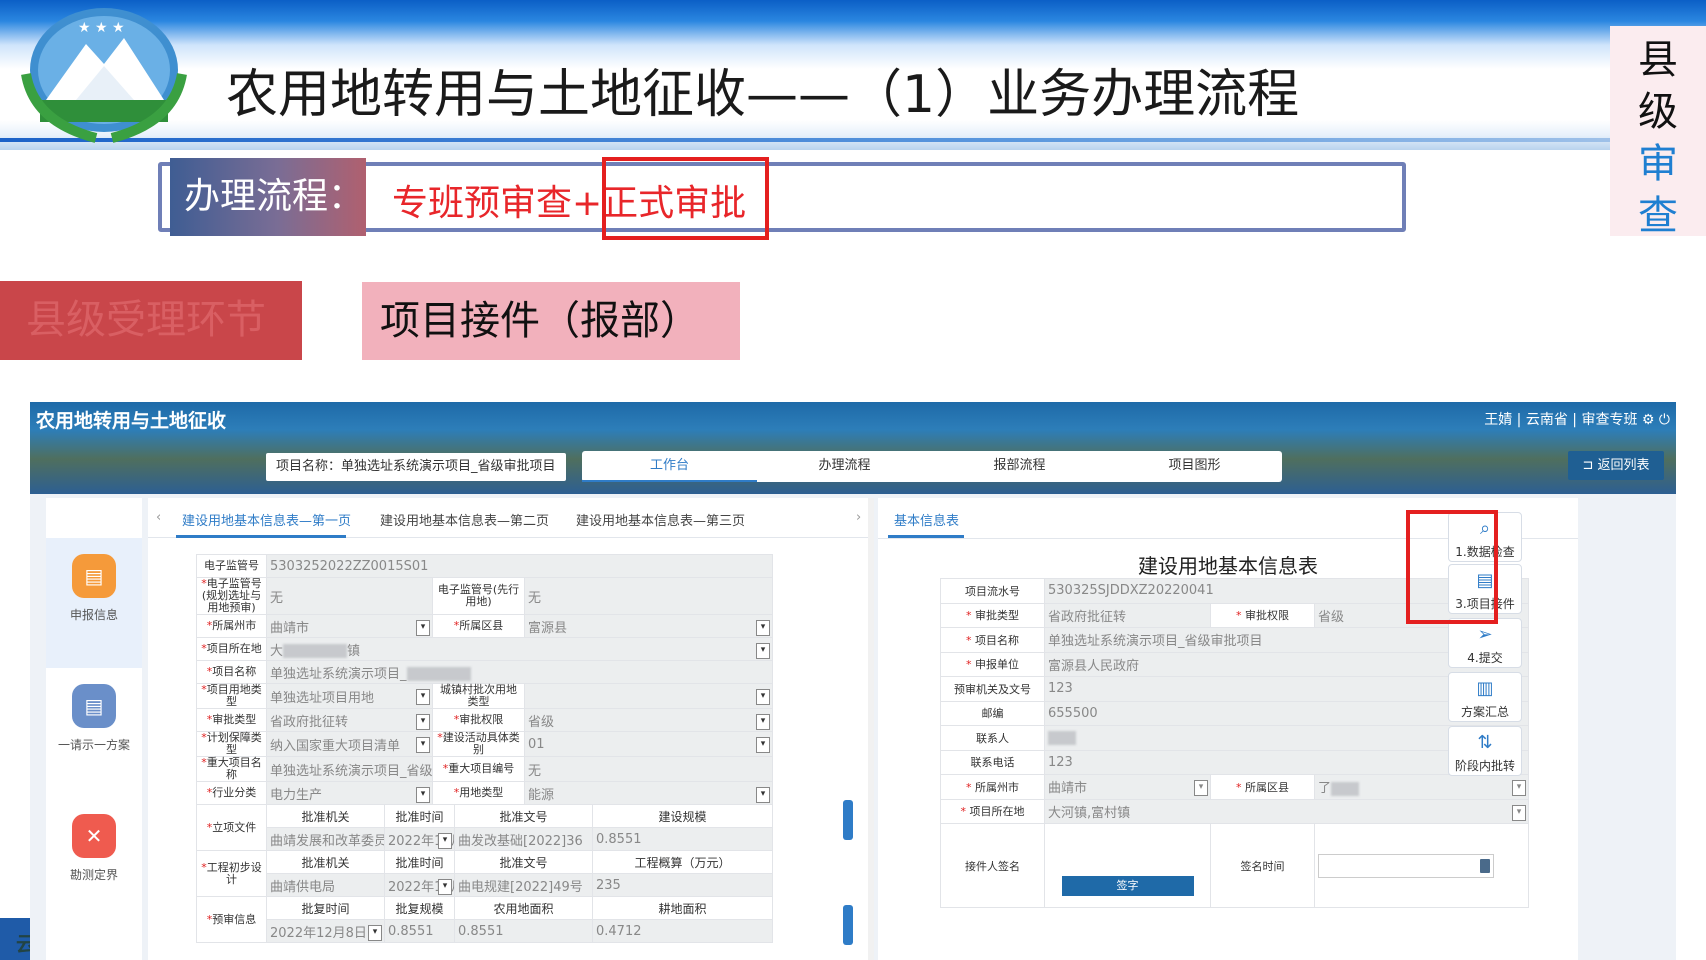  I want to click on submit-button: ➢ 4.提交, so click(1485, 643).